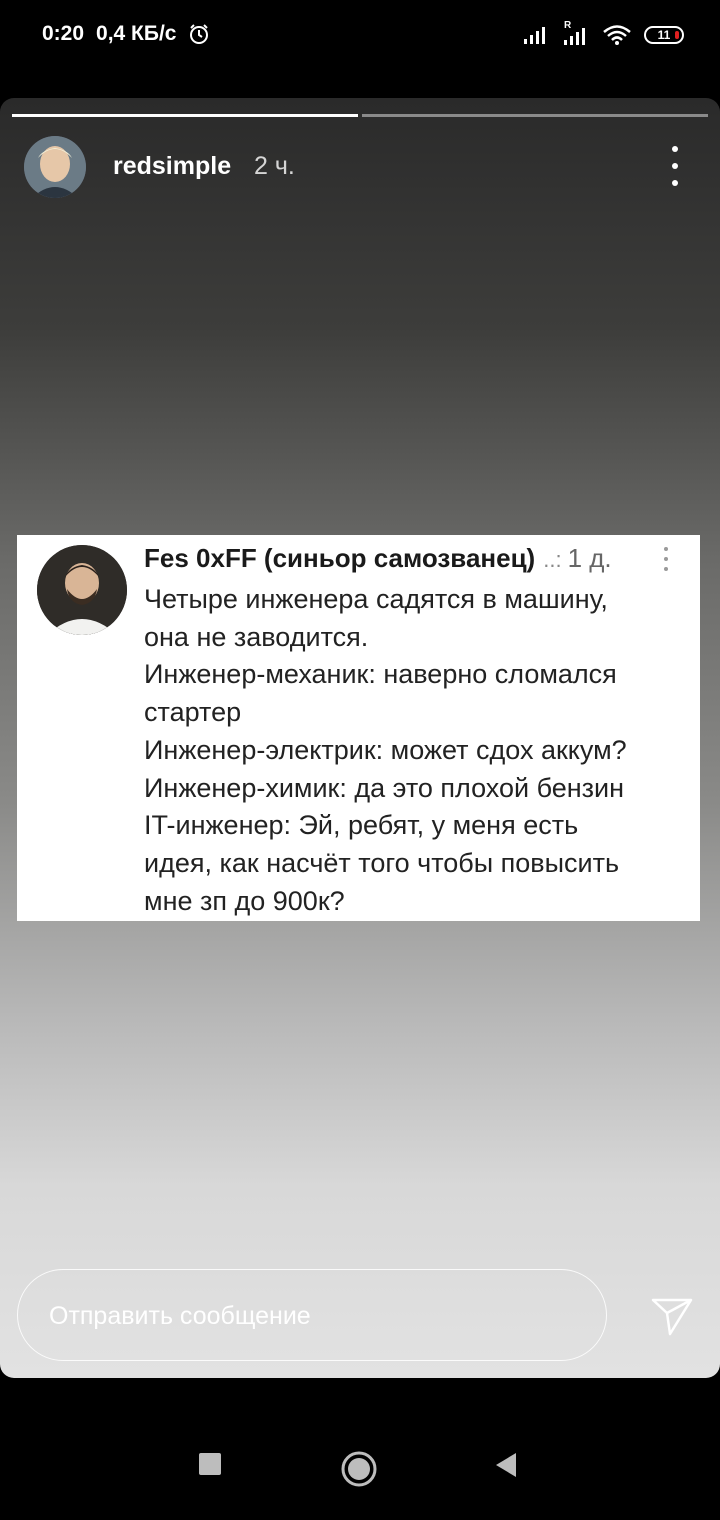 This screenshot has width=720, height=1520. What do you see at coordinates (385, 749) in the screenshot?
I see `post-line: Инженер-электрик: может сдох аккум?` at bounding box center [385, 749].